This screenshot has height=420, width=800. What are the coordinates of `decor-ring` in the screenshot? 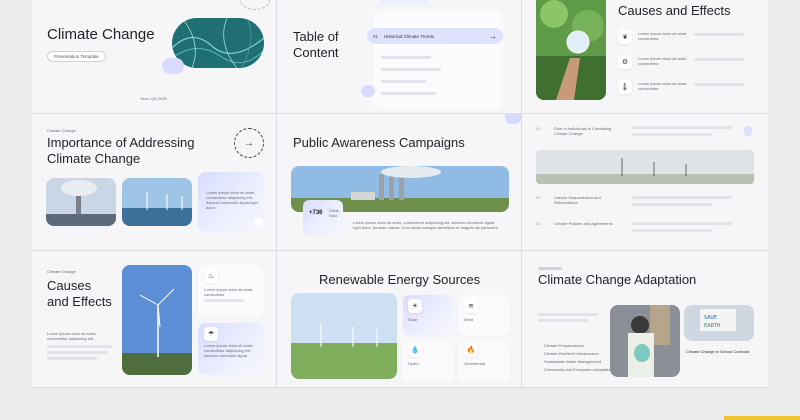 It's located at (255, 5).